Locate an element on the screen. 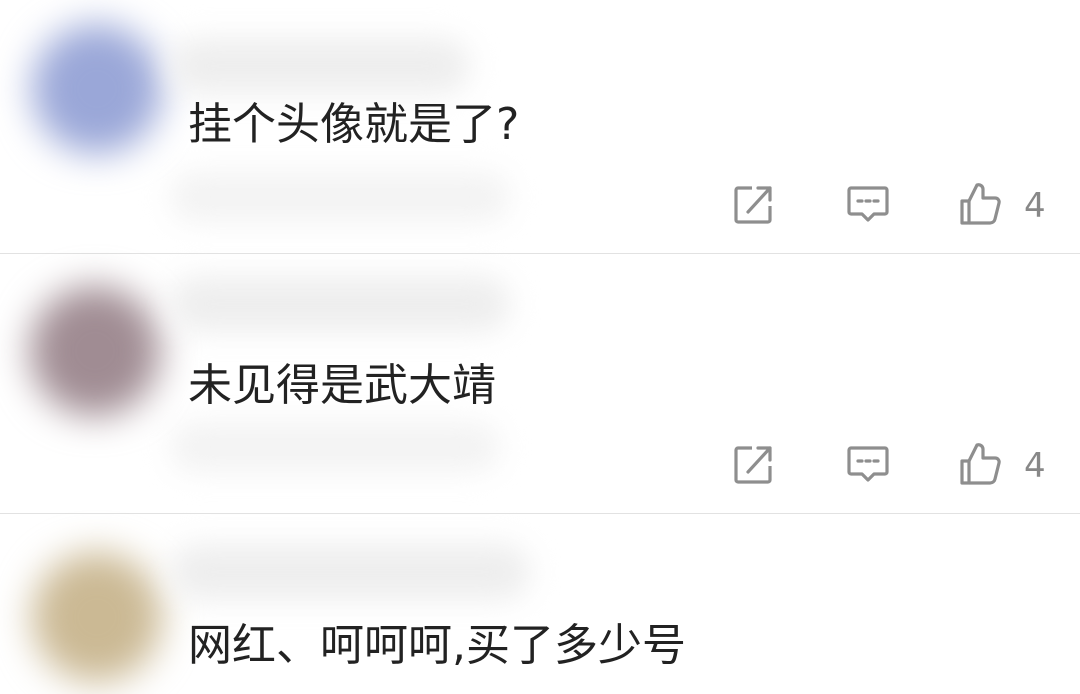 The height and width of the screenshot is (694, 1080). comment-text: 挂个头像就是了? is located at coordinates (354, 124).